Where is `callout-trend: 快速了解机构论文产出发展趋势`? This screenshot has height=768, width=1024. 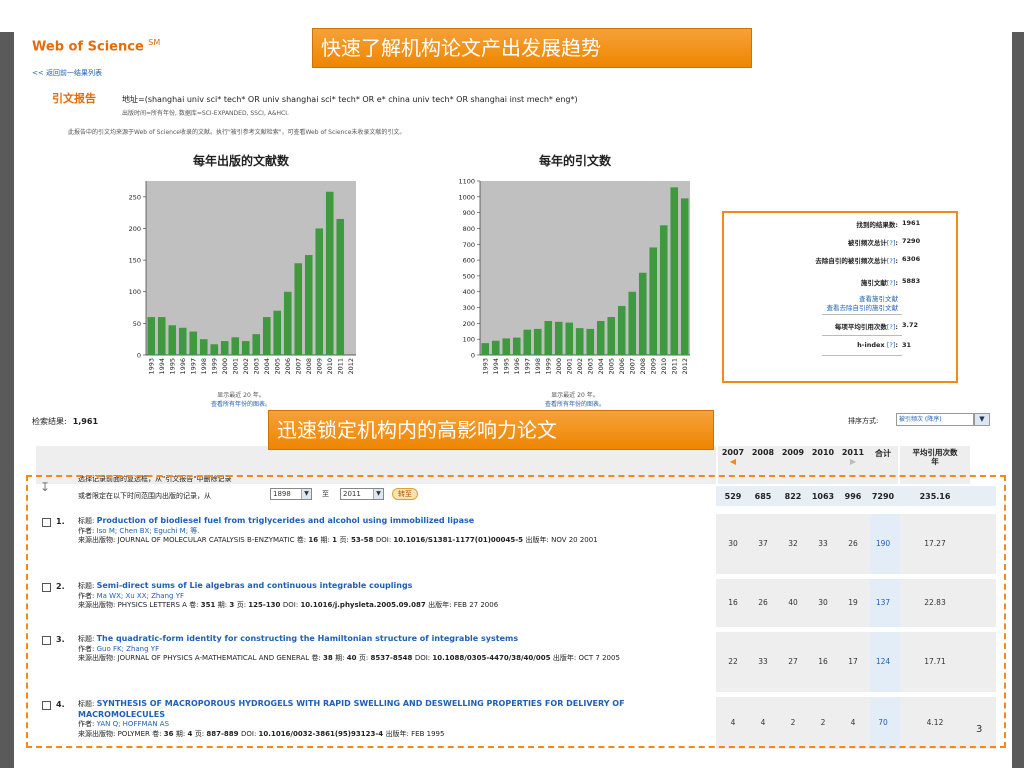 callout-trend: 快速了解机构论文产出发展趋势 is located at coordinates (532, 48).